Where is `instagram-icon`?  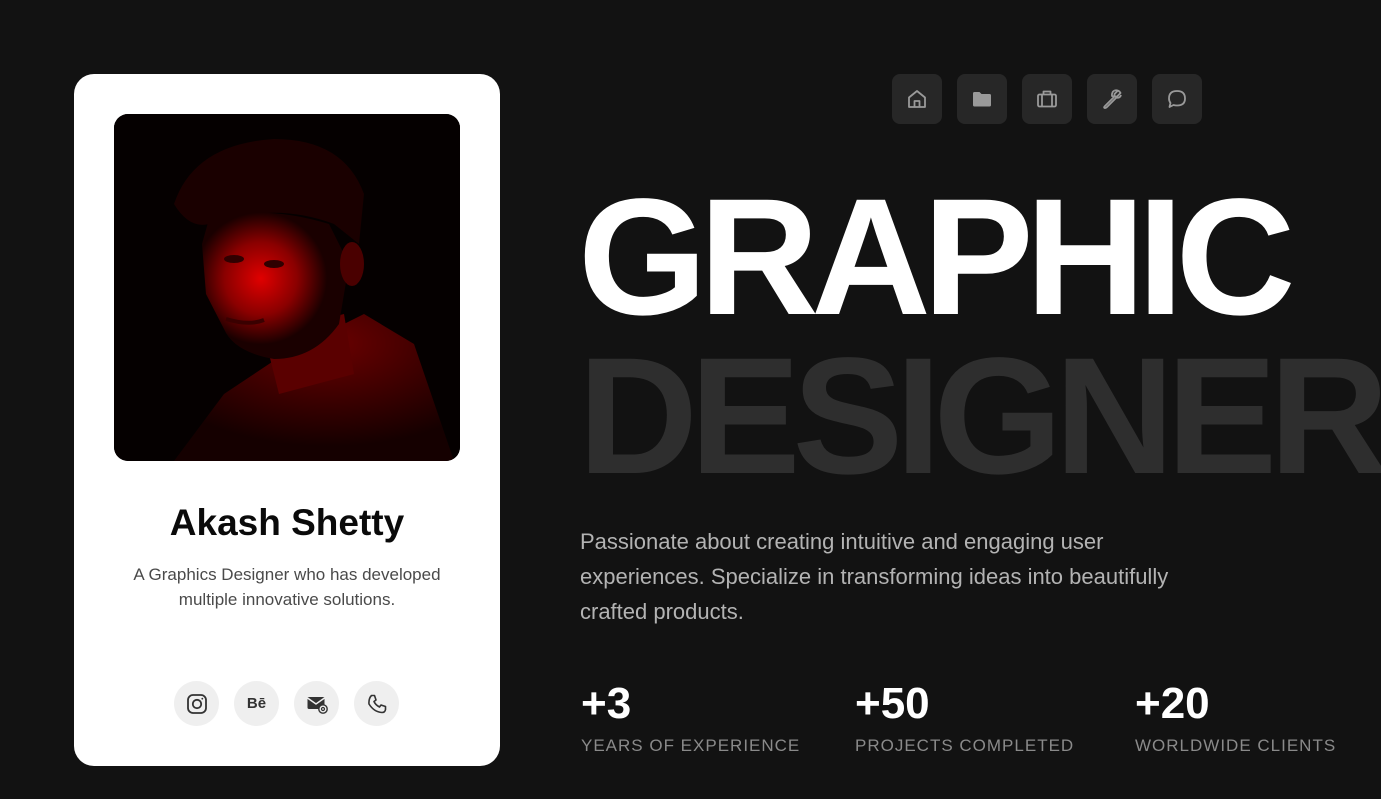 instagram-icon is located at coordinates (196, 703).